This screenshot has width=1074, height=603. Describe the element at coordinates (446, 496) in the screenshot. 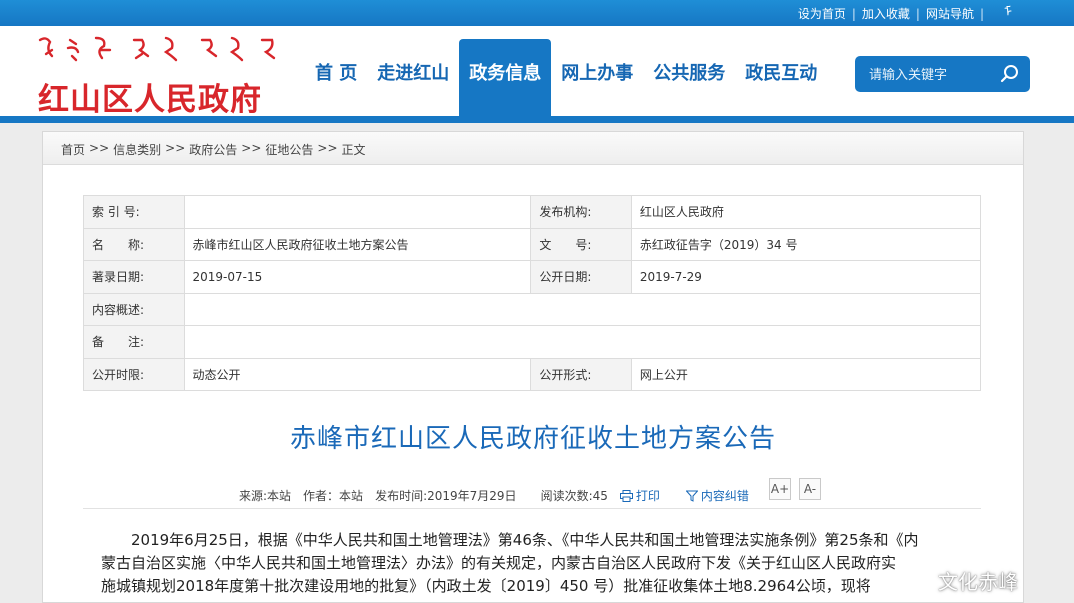

I see `article-publish-time: 发布时间:2019年7月29日` at that location.